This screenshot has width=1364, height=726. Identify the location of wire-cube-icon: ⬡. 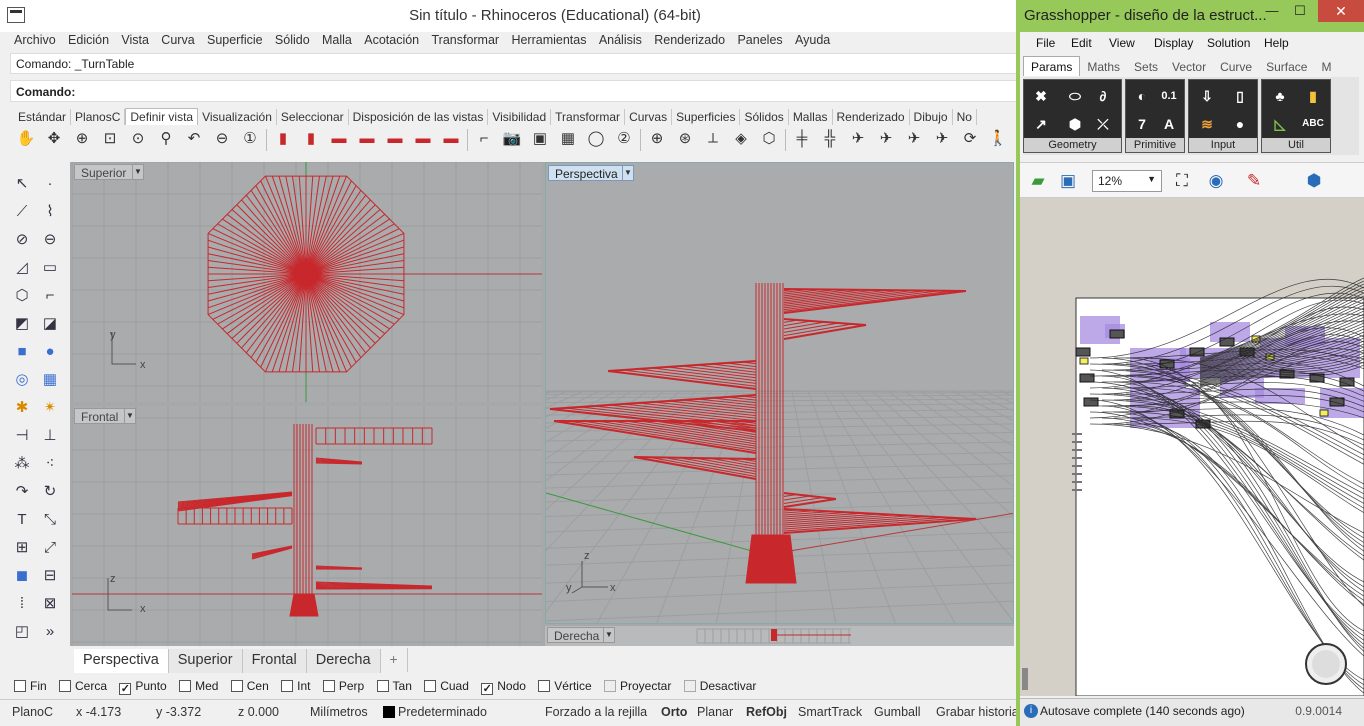
(769, 139).